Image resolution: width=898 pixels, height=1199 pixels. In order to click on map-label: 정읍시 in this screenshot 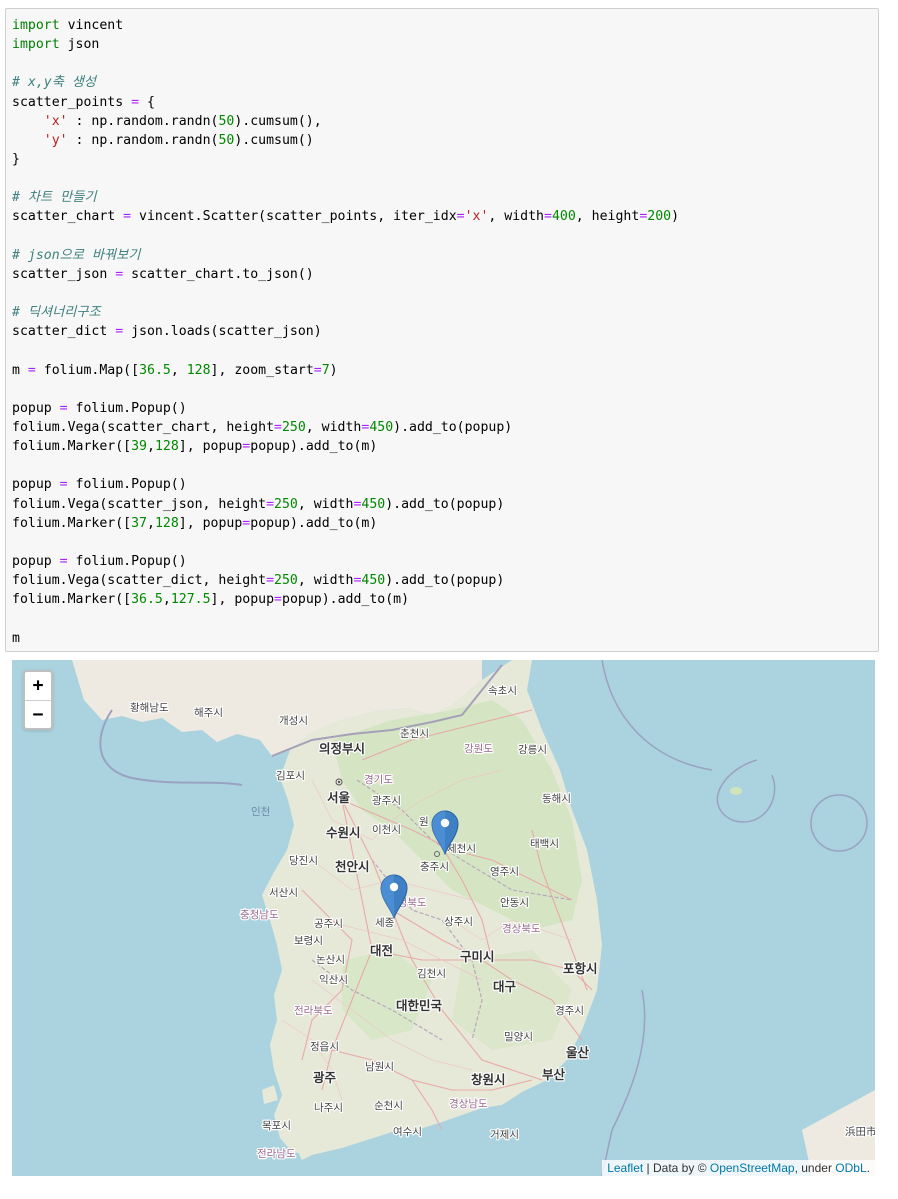, I will do `click(324, 1047)`.